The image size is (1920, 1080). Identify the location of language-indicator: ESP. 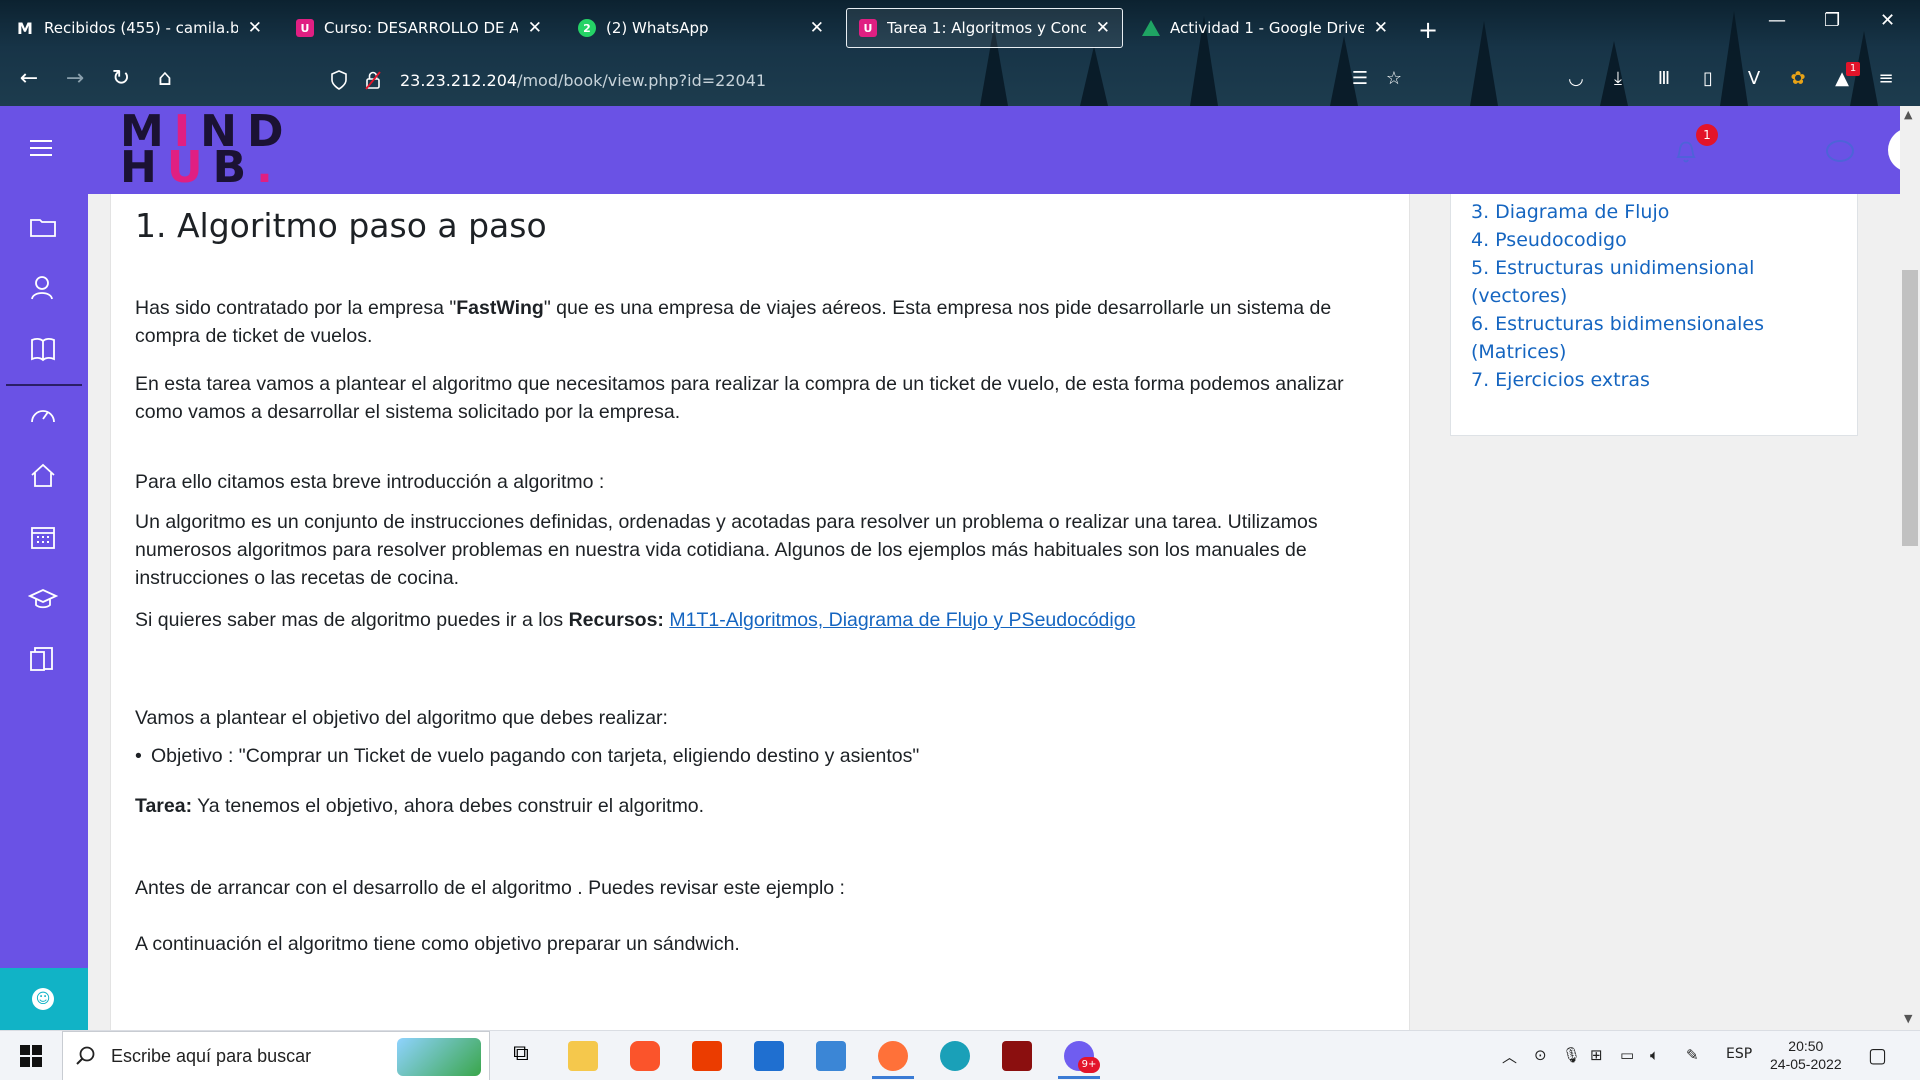
(1739, 1054).